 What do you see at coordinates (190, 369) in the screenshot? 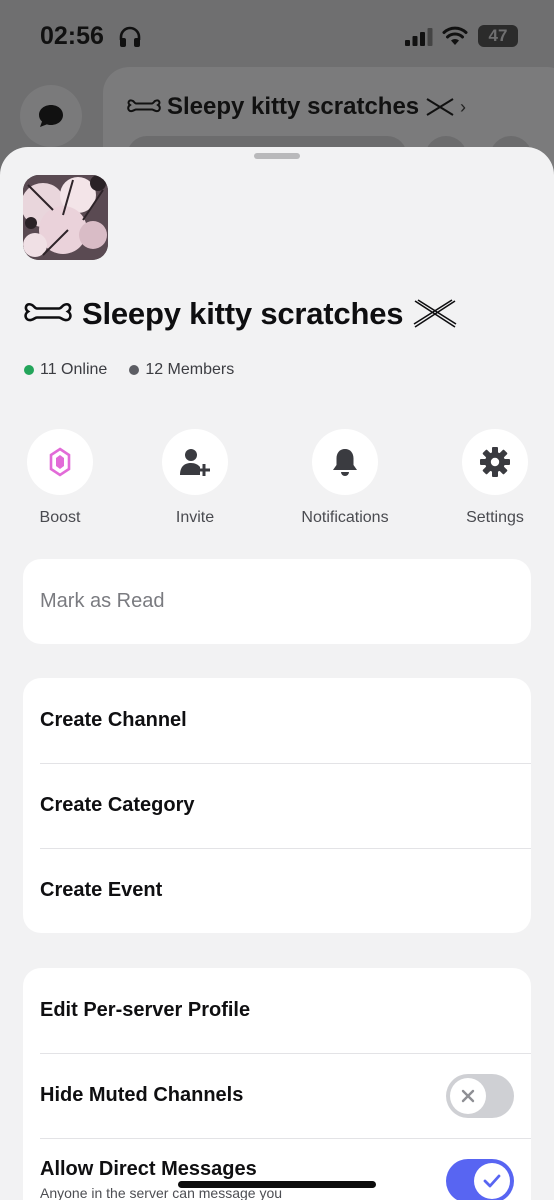
I see `member-count-label: 12 Members` at bounding box center [190, 369].